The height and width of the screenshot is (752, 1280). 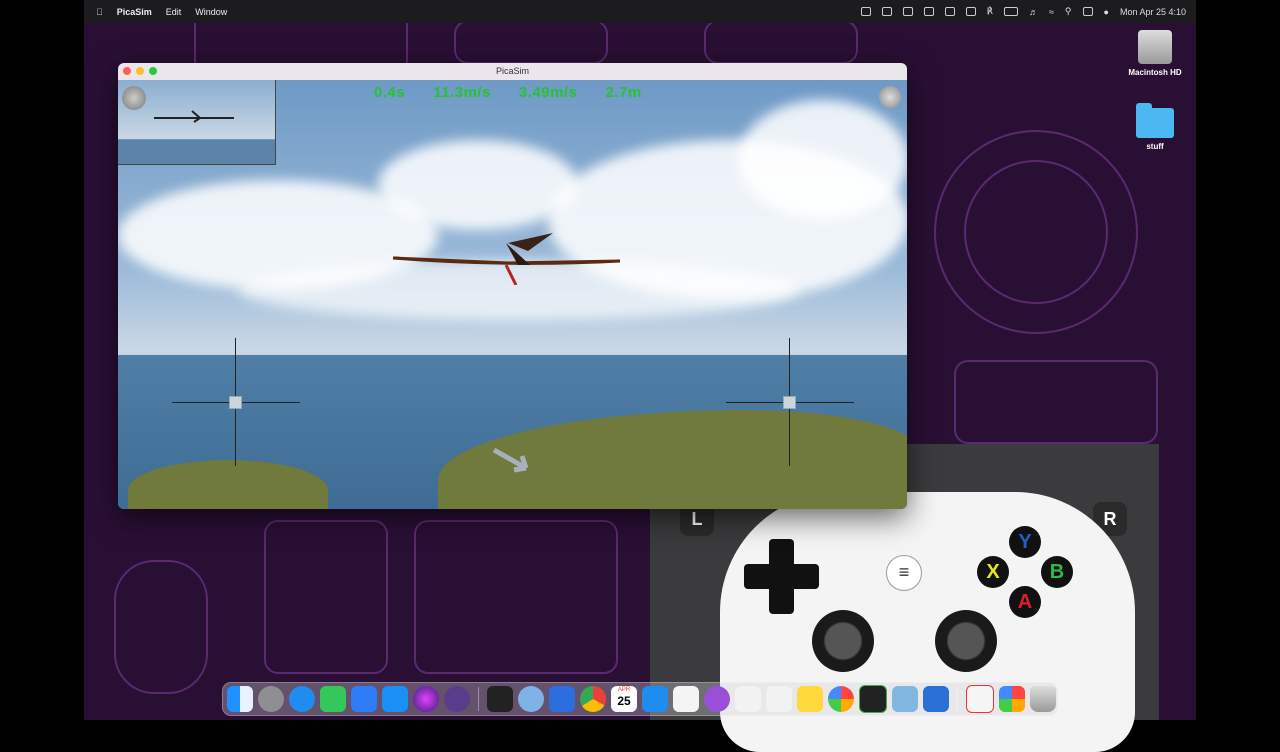 What do you see at coordinates (302, 699) in the screenshot?
I see `safari-icon` at bounding box center [302, 699].